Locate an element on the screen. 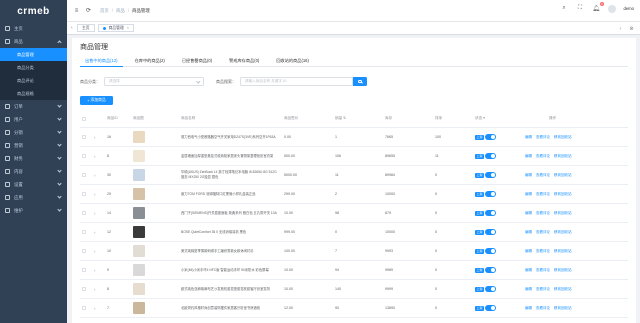 The width and height of the screenshot is (640, 323). bell-icon: 🔔︎ 4 is located at coordinates (598, 7).